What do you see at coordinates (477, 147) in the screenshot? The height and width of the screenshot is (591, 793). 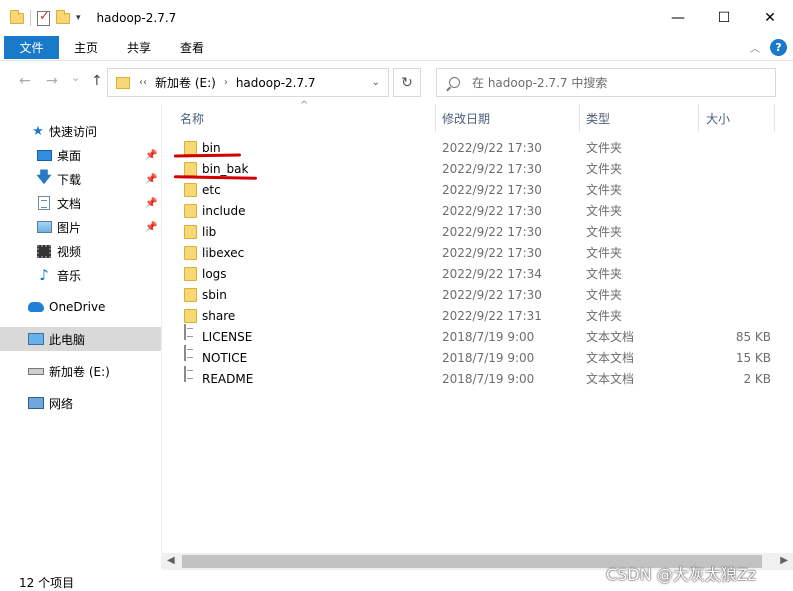 I see `table-row: bin 2022/9/22 17:30 文件夹` at bounding box center [477, 147].